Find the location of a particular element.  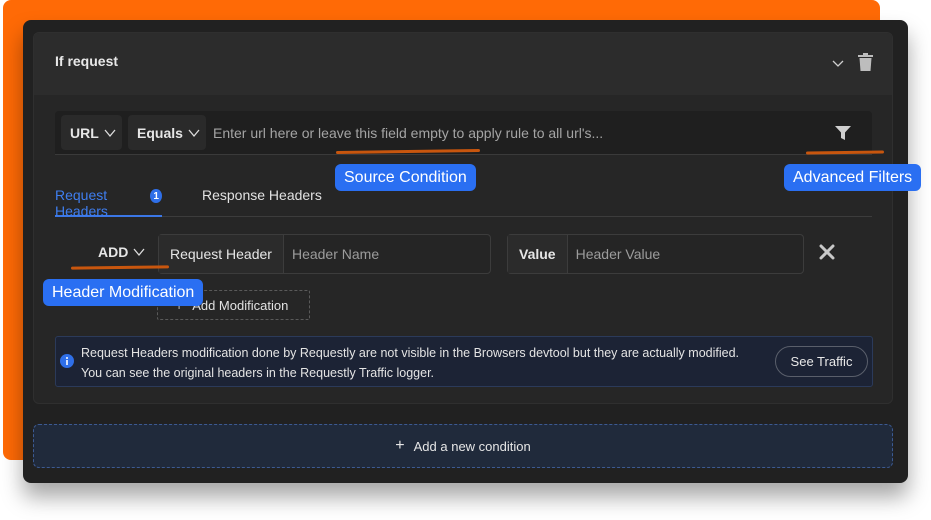

header-name-group: Request Header is located at coordinates (324, 254).